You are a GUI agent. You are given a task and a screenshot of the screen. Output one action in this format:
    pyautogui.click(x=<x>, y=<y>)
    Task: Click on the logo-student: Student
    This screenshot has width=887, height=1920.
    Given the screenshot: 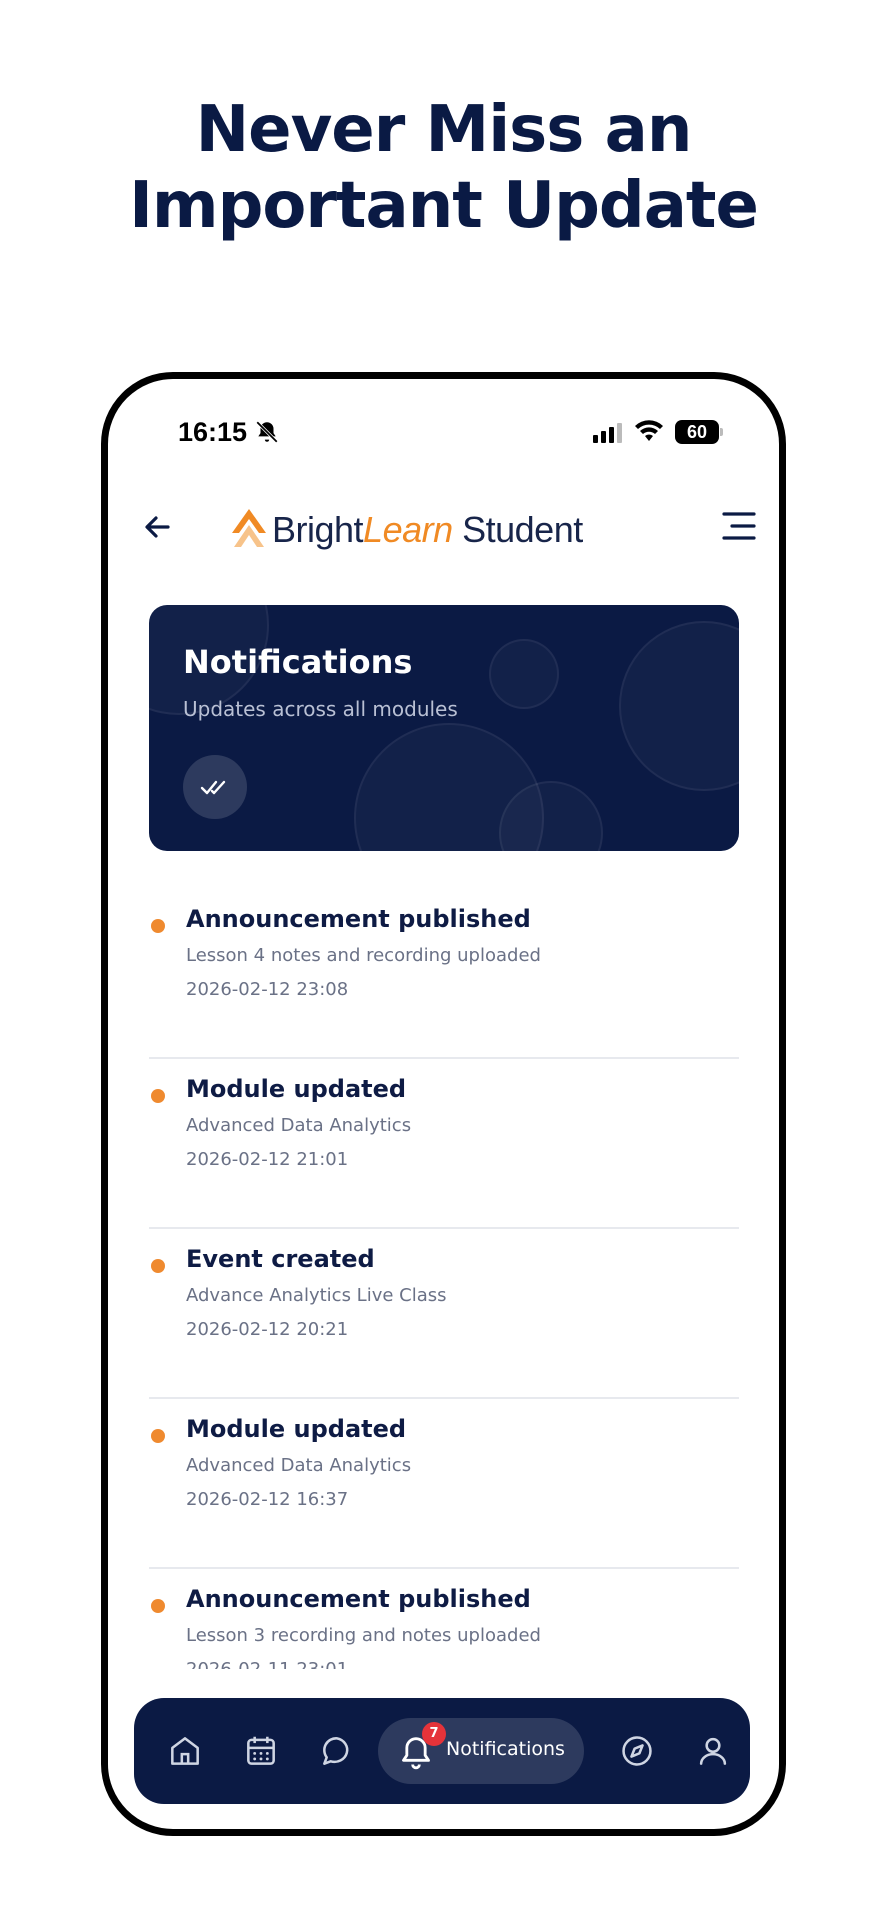 What is the action you would take?
    pyautogui.click(x=517, y=529)
    